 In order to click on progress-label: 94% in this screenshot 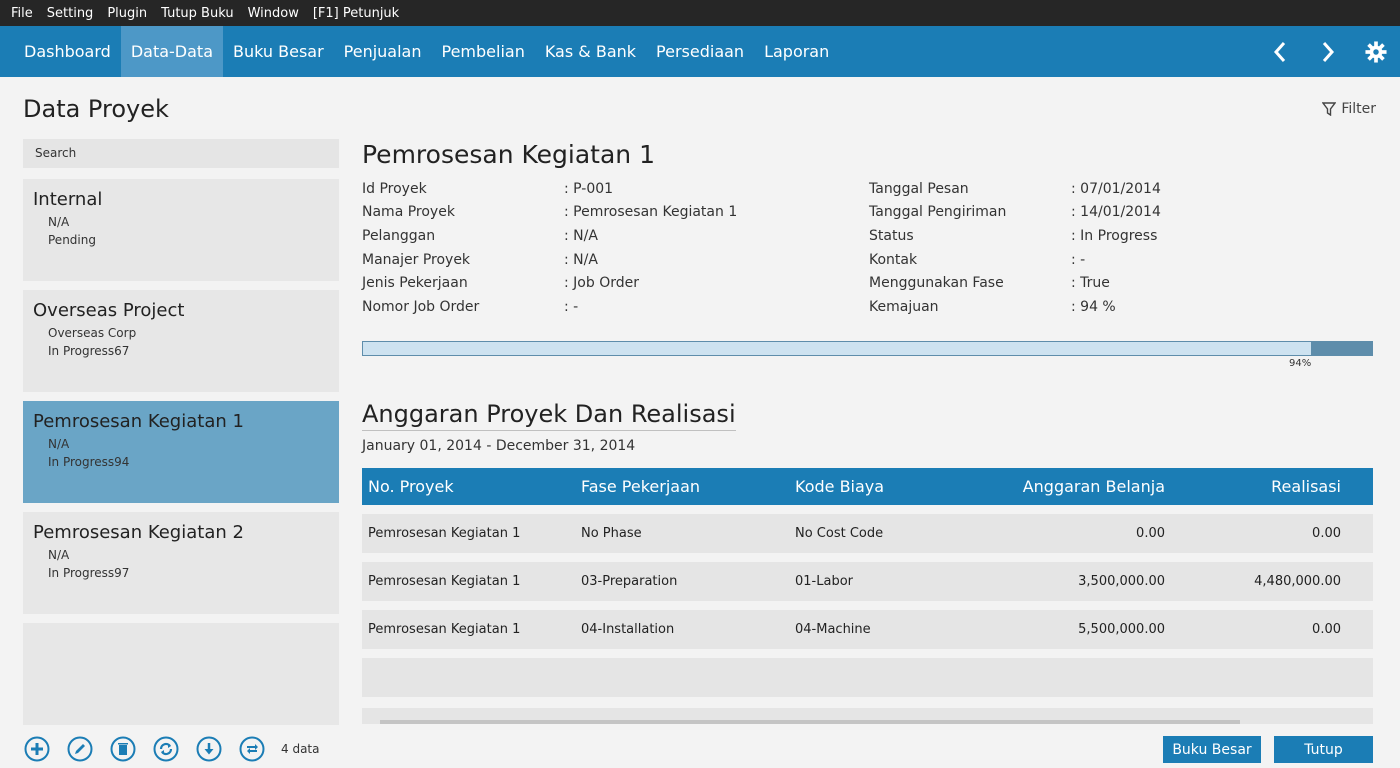, I will do `click(1300, 363)`.